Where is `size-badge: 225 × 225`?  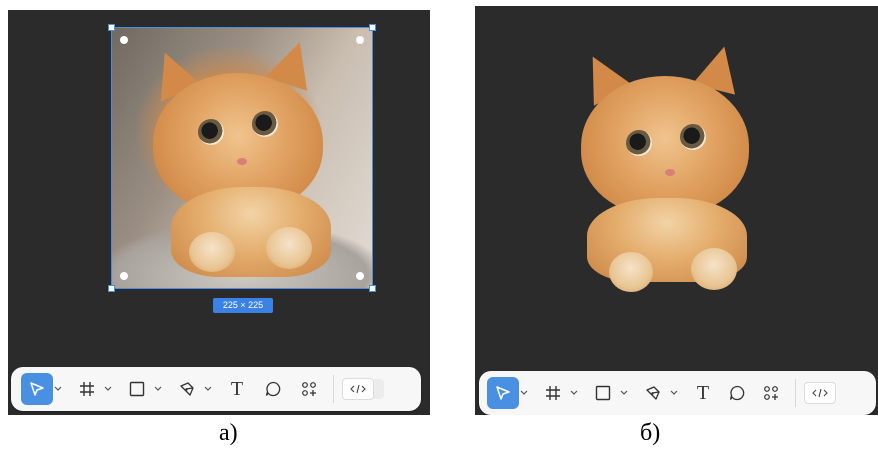
size-badge: 225 × 225 is located at coordinates (243, 305).